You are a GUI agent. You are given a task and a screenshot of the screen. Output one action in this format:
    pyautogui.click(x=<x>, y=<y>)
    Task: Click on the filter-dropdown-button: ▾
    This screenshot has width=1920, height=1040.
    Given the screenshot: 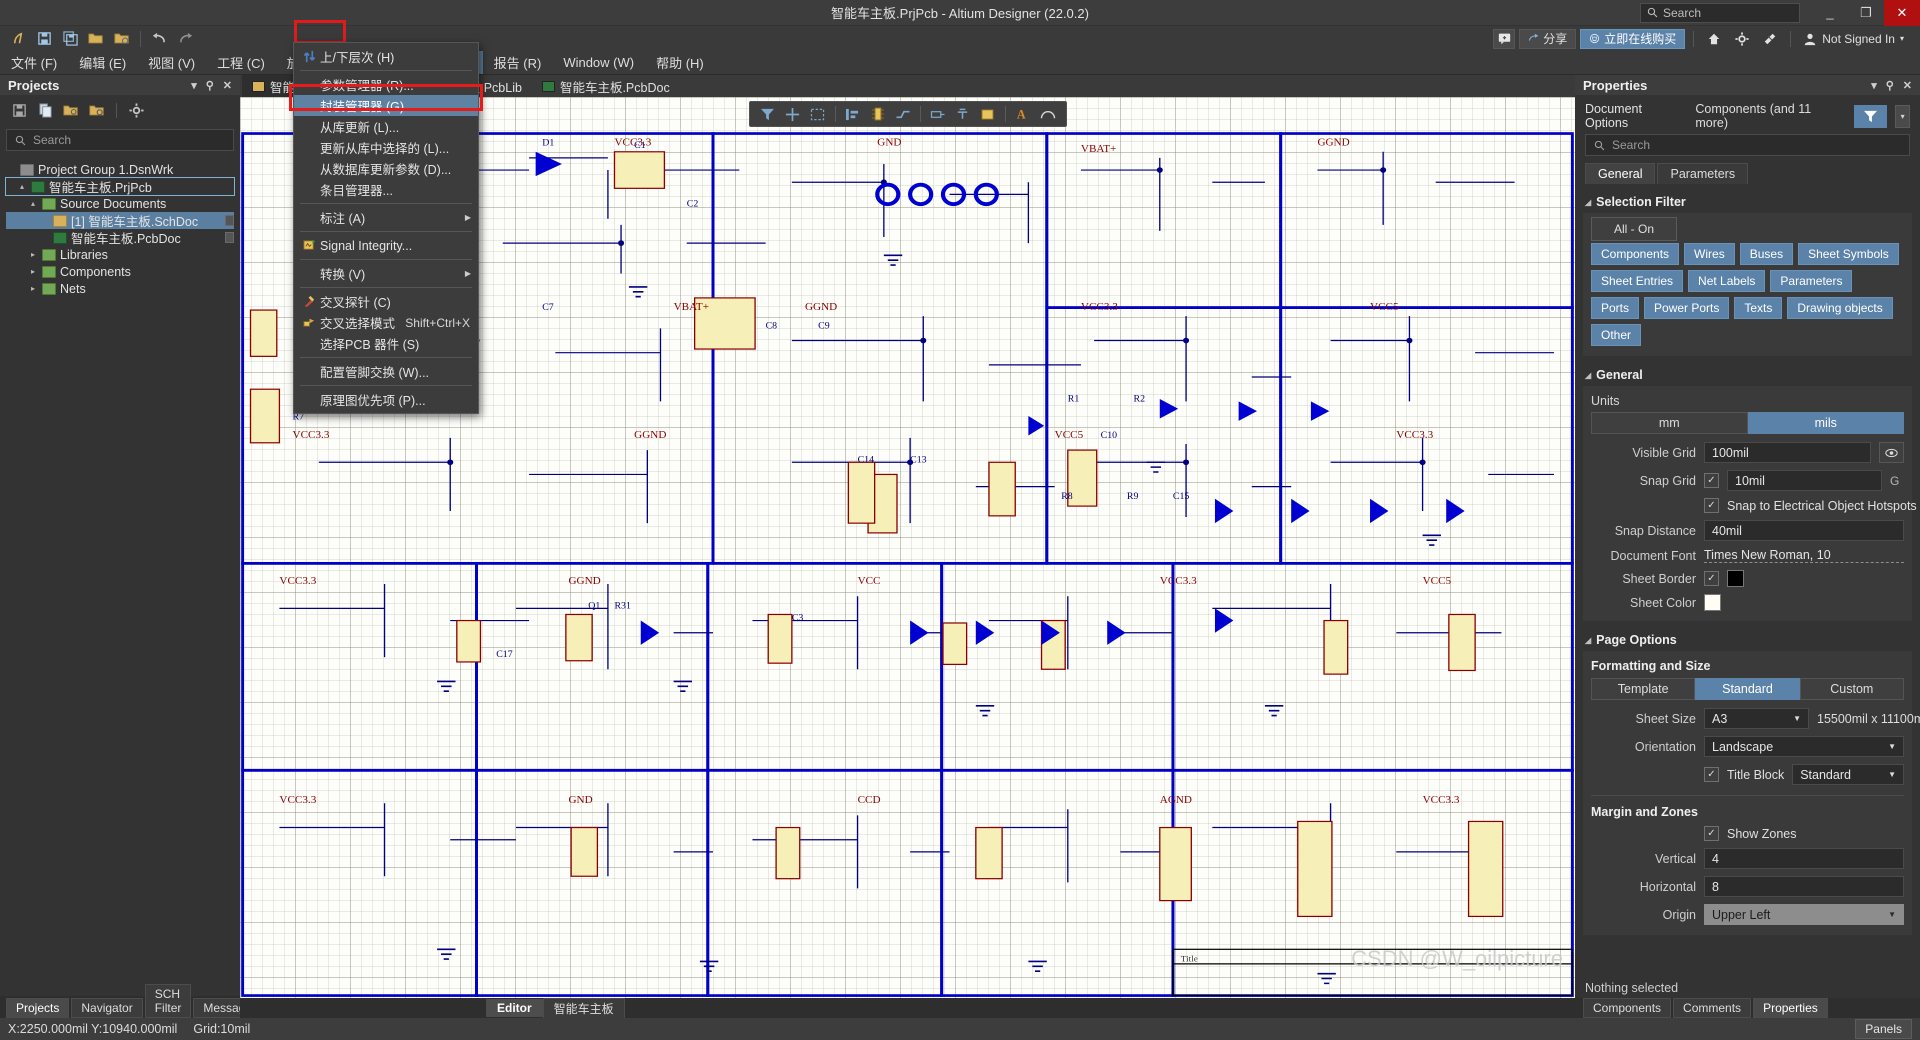 What is the action you would take?
    pyautogui.click(x=1902, y=116)
    